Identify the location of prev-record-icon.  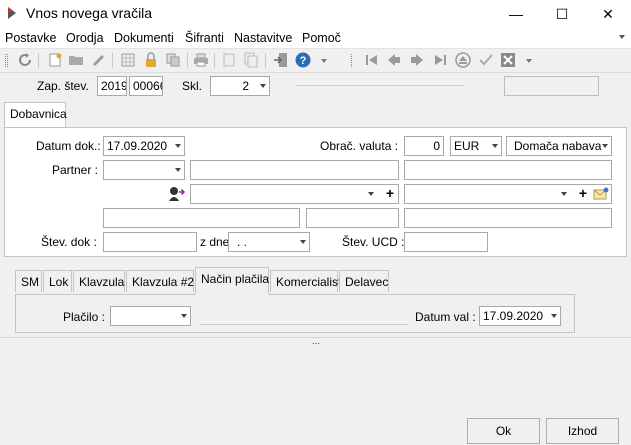
(394, 60).